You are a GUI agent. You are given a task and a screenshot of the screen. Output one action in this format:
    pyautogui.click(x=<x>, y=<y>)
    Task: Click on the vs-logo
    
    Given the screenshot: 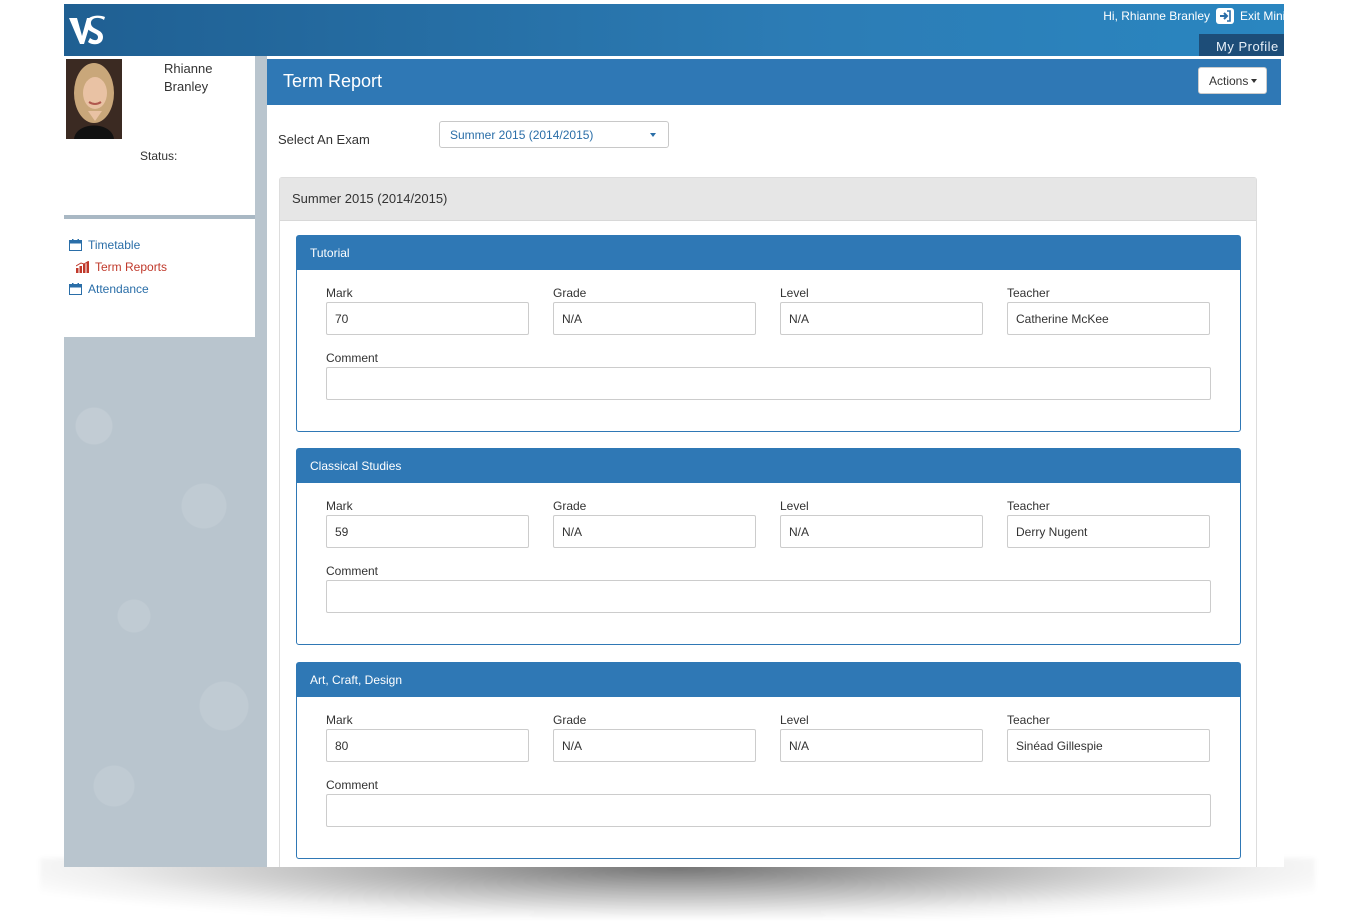 What is the action you would take?
    pyautogui.click(x=87, y=31)
    